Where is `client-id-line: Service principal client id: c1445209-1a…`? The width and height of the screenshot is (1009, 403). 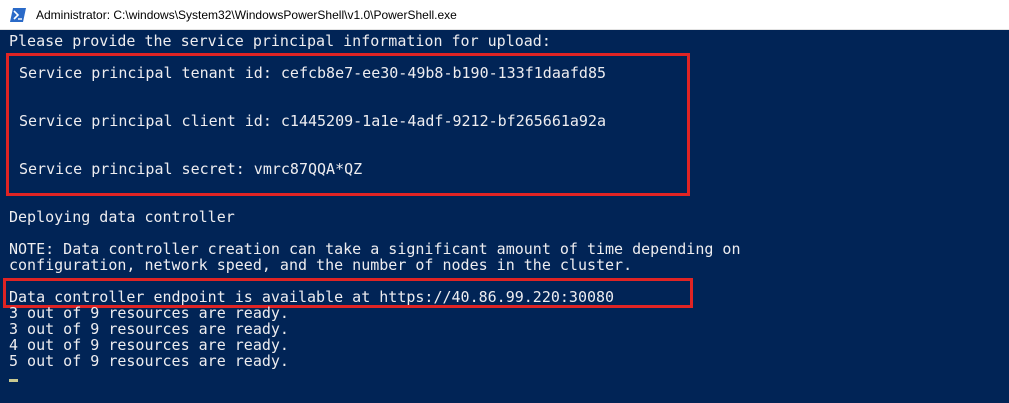
client-id-line: Service principal client id: c1445209-1a… is located at coordinates (312, 121).